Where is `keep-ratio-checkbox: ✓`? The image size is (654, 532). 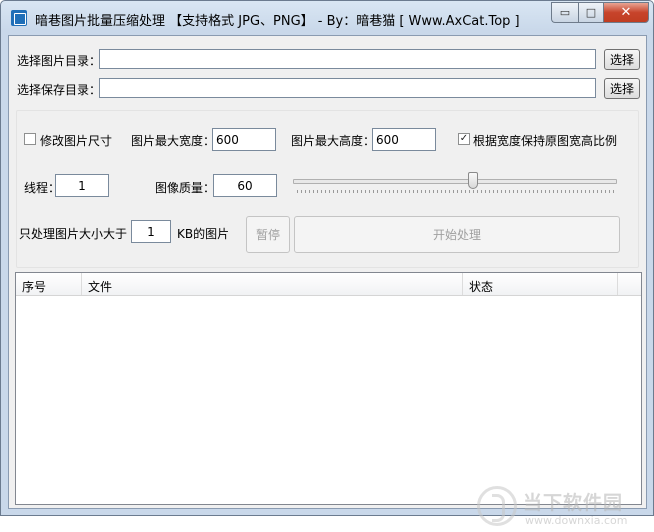 keep-ratio-checkbox: ✓ is located at coordinates (464, 139).